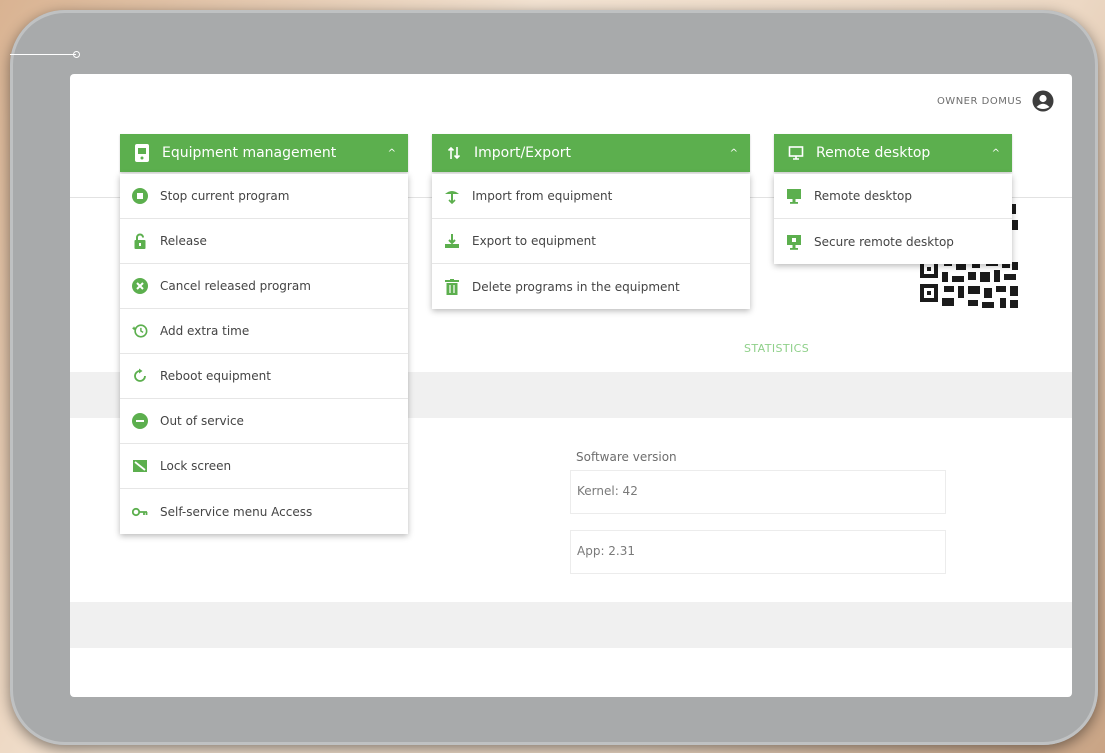 This screenshot has width=1105, height=753. What do you see at coordinates (140, 376) in the screenshot?
I see `reboot-icon` at bounding box center [140, 376].